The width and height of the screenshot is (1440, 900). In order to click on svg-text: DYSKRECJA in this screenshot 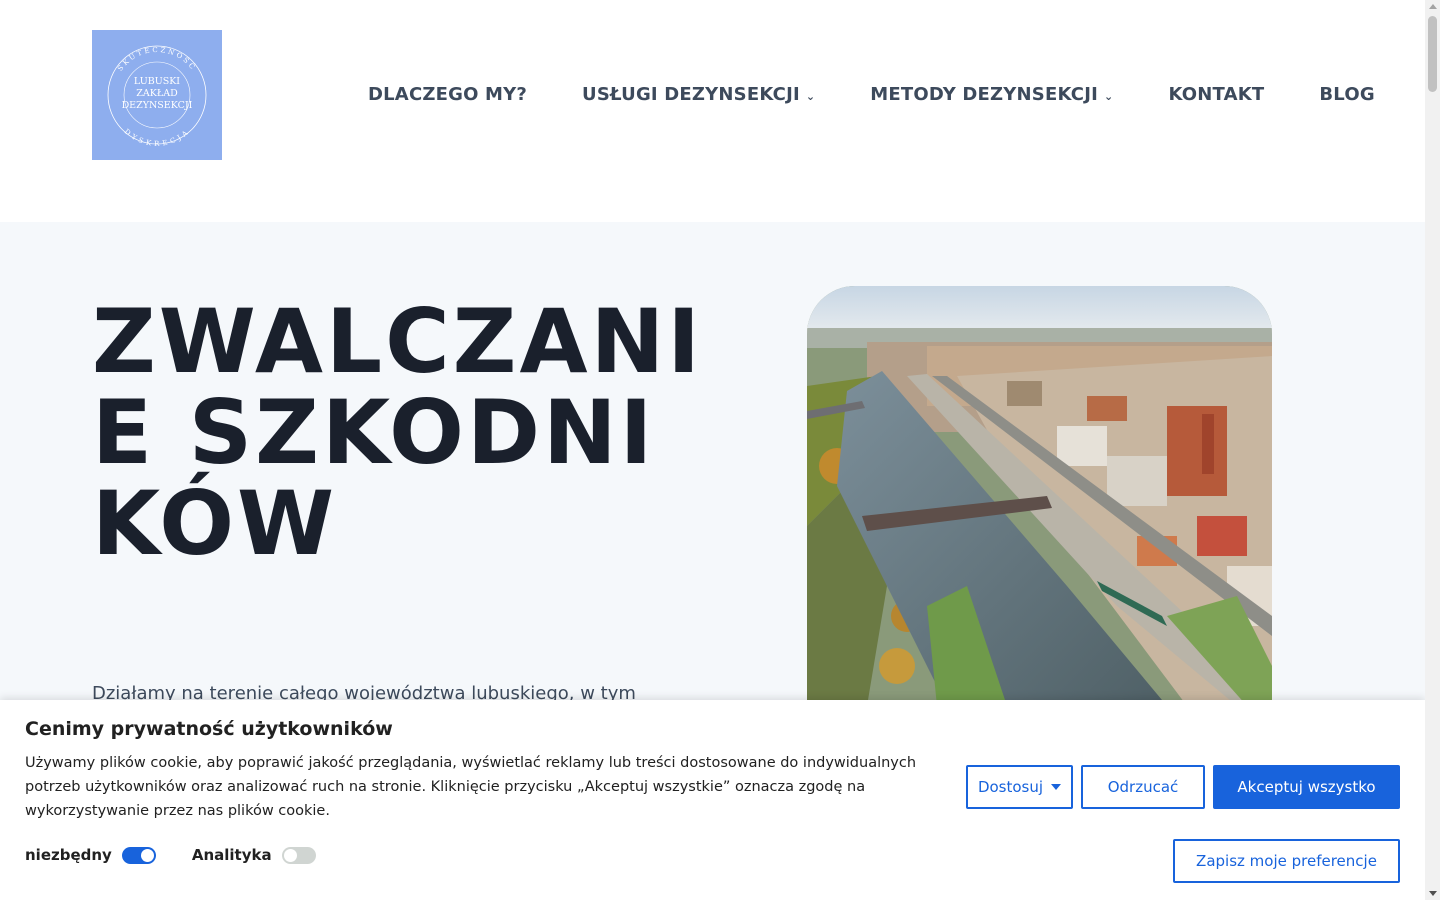, I will do `click(157, 137)`.